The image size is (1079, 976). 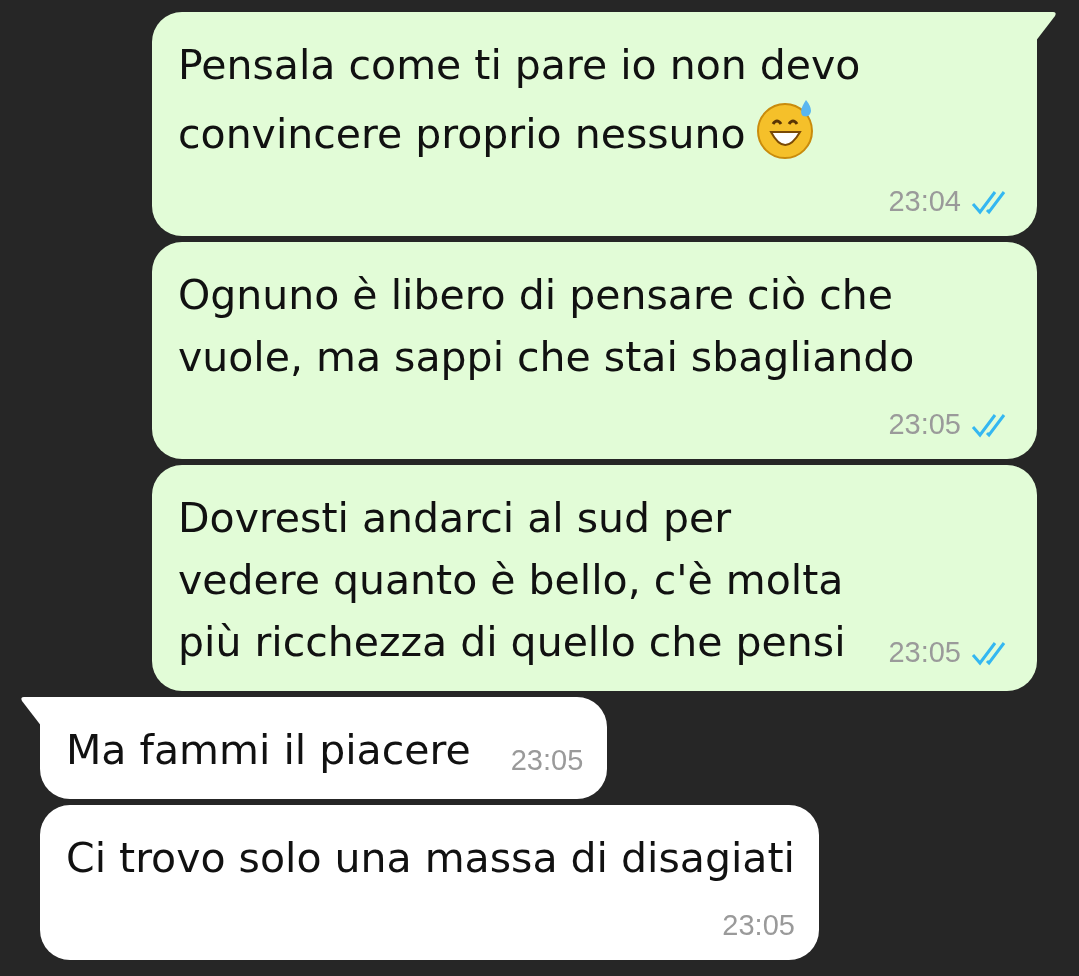 I want to click on message-text: Pensala come ti pare io non devo convincere proprio nessuno, so click(x=595, y=99).